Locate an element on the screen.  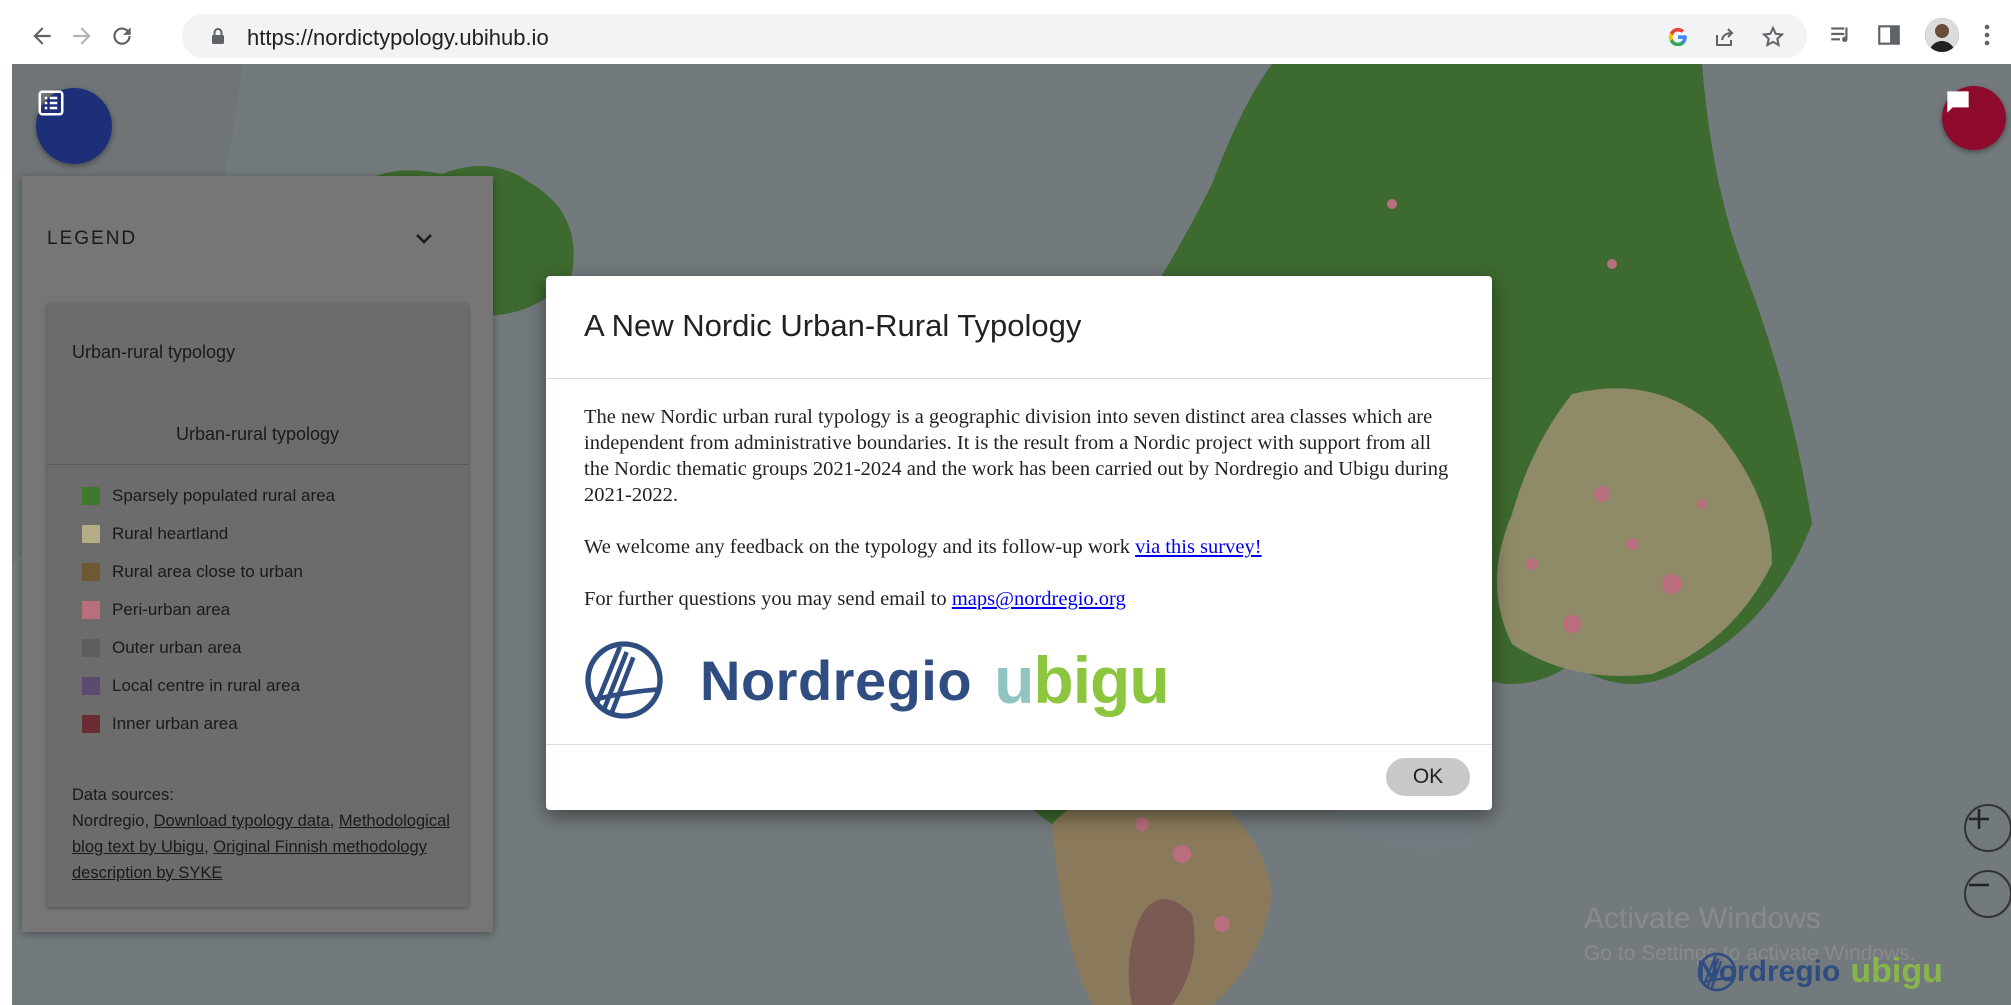
chat-icon is located at coordinates (1958, 102).